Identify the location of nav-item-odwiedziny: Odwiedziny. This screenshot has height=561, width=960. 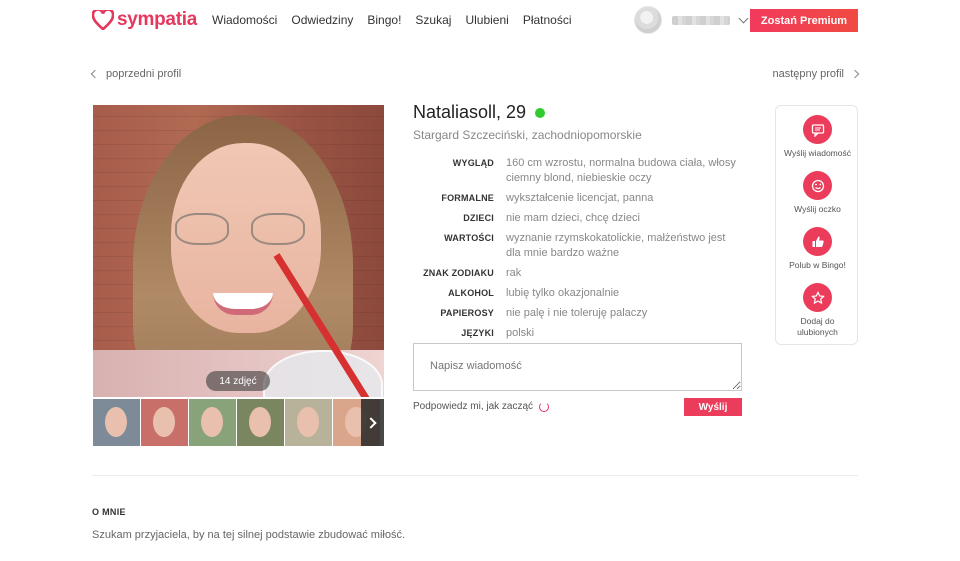
(322, 20).